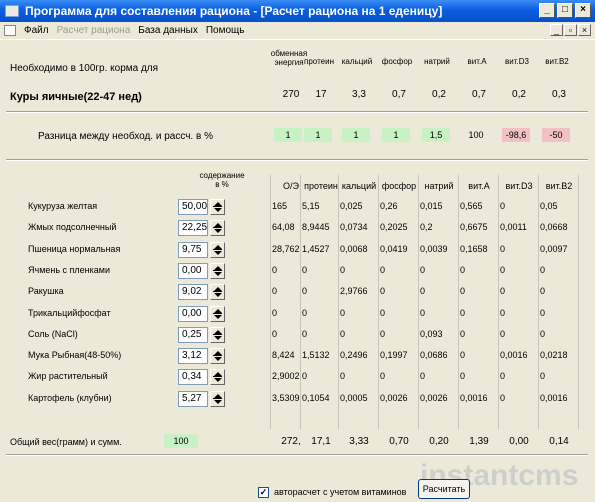  Describe the element at coordinates (193, 250) in the screenshot. I see `percent-input: 9,75` at that location.